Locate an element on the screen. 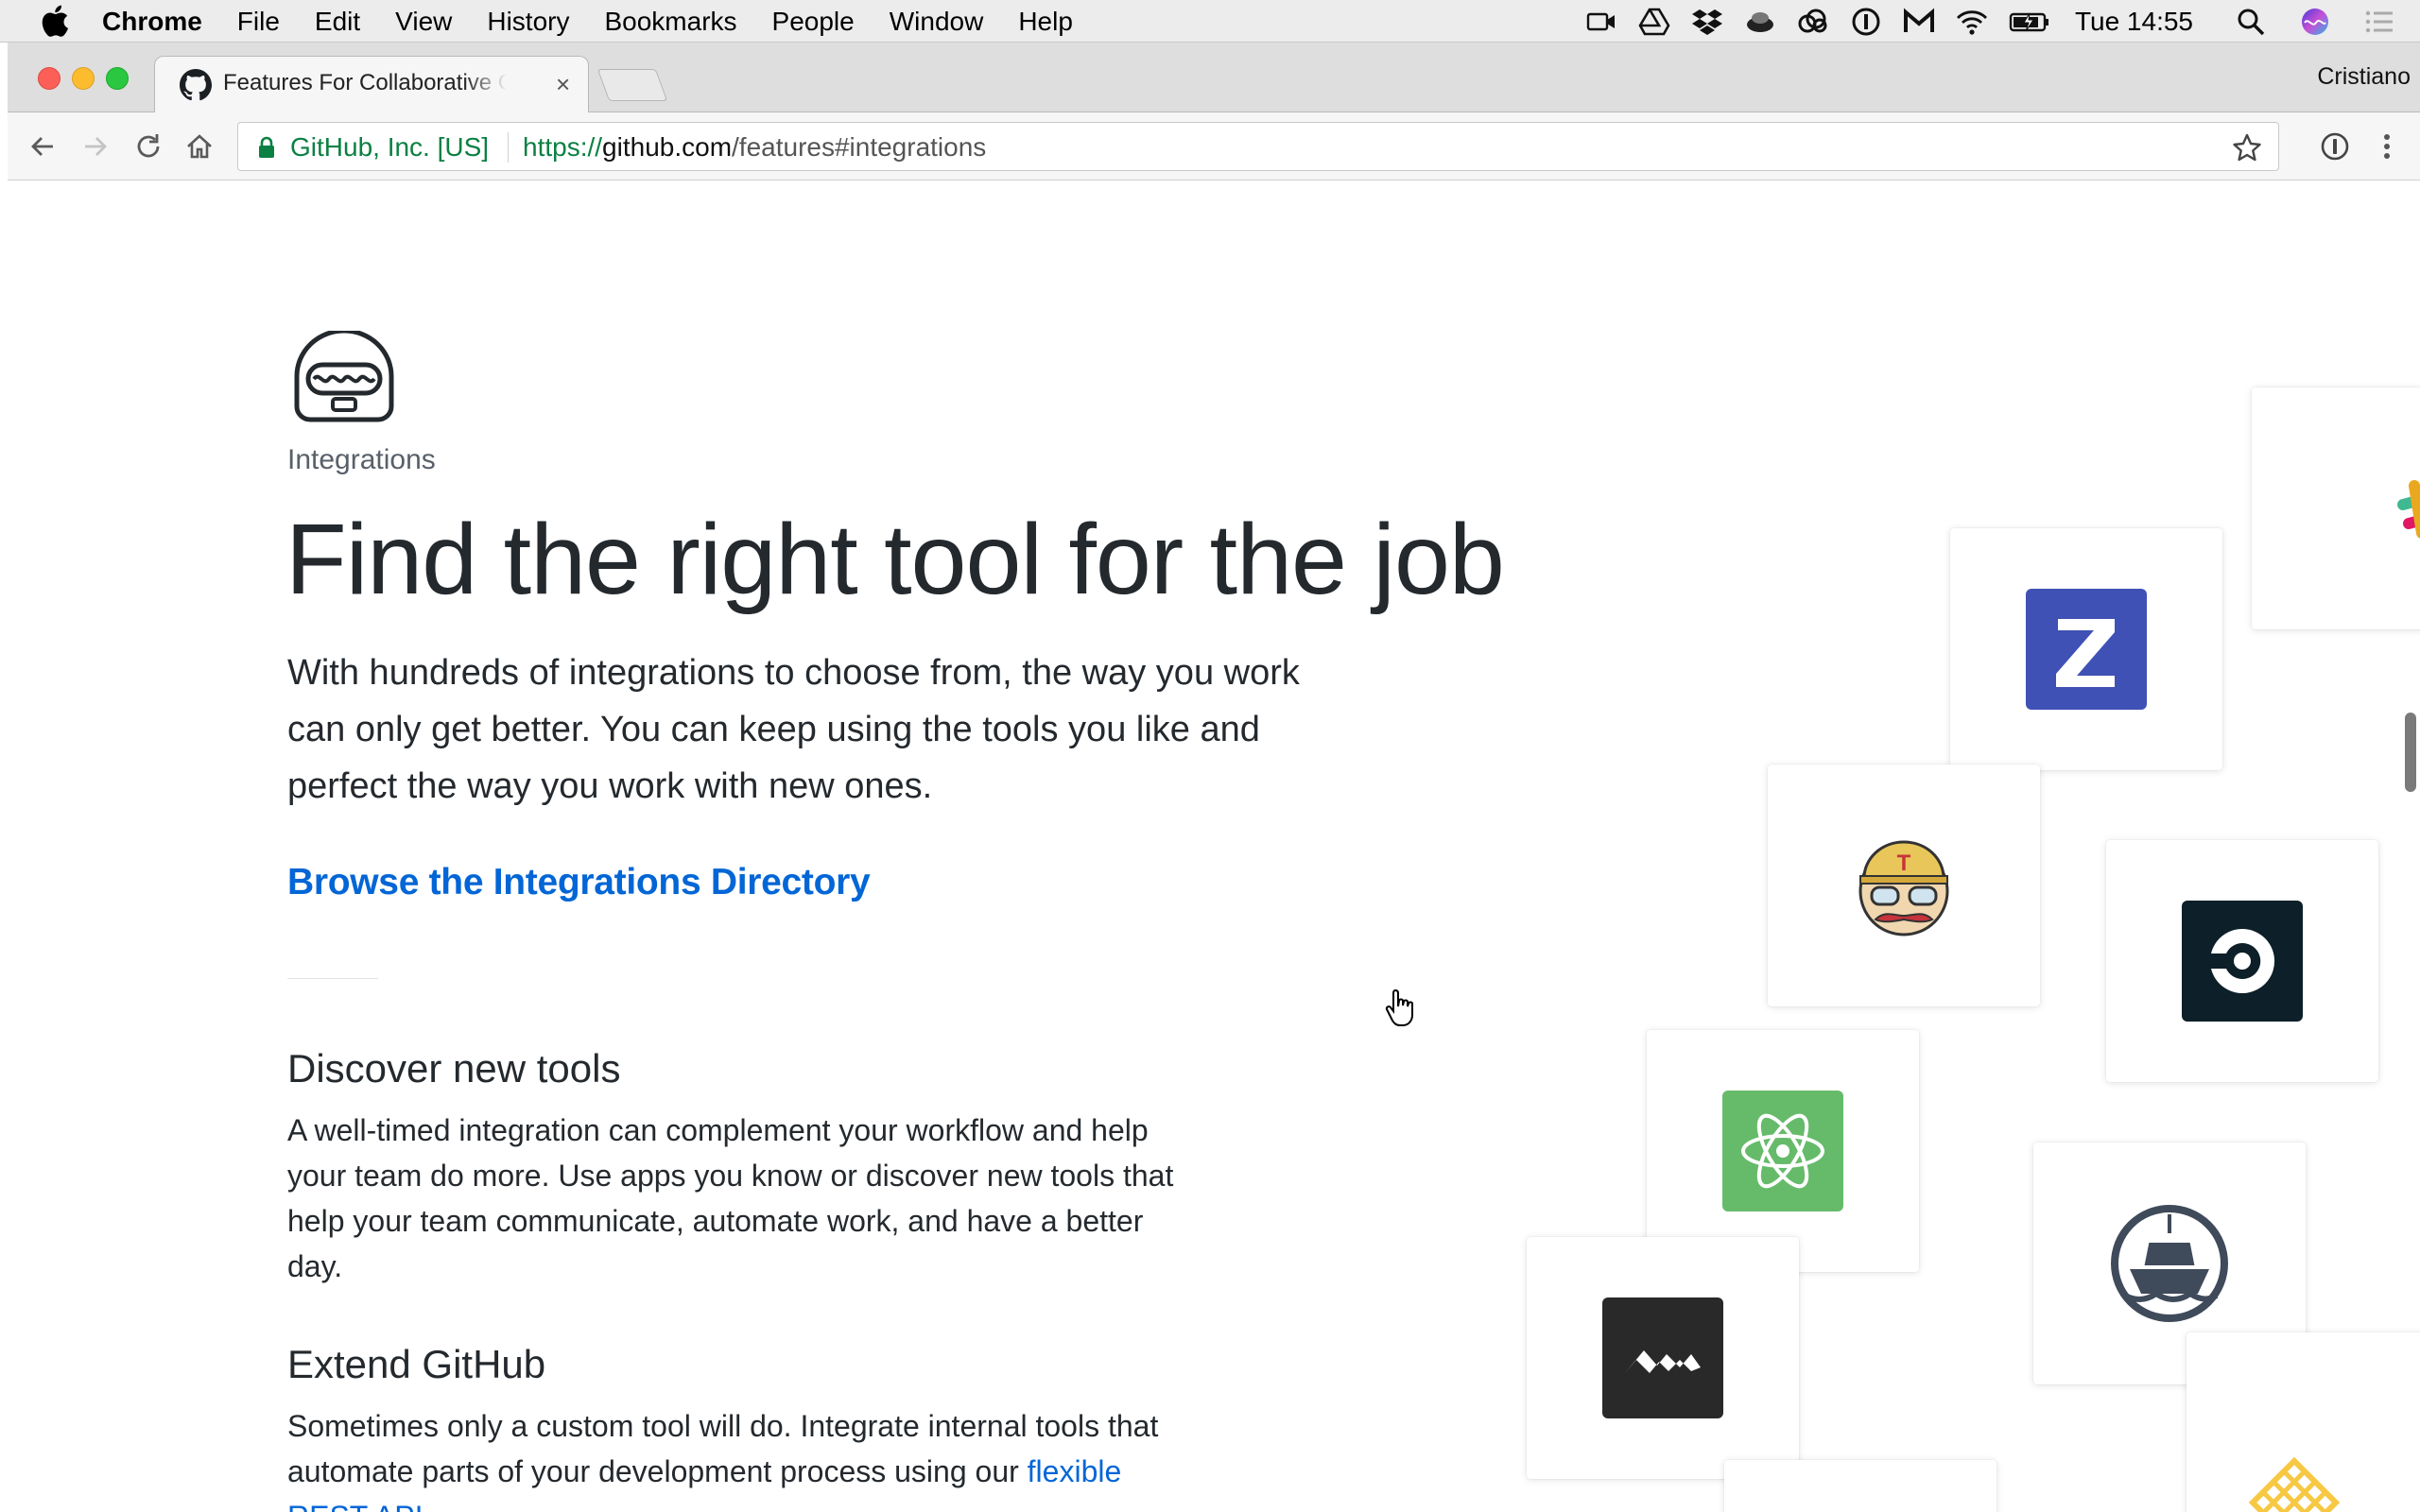  integration-card-zenhub is located at coordinates (2086, 649).